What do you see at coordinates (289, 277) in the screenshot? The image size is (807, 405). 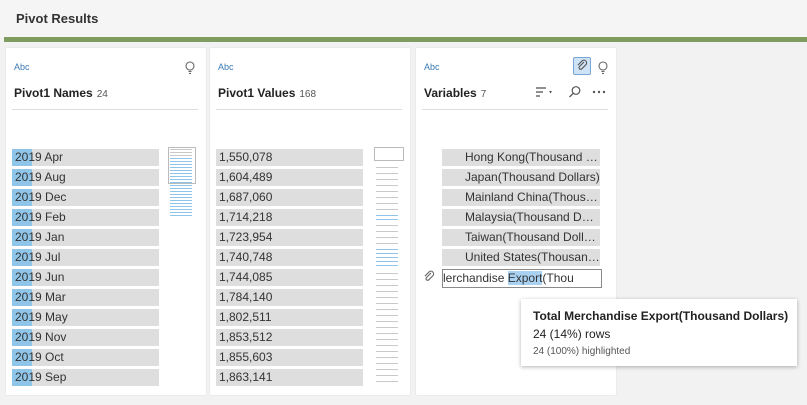 I see `list-item: 1,744,085` at bounding box center [289, 277].